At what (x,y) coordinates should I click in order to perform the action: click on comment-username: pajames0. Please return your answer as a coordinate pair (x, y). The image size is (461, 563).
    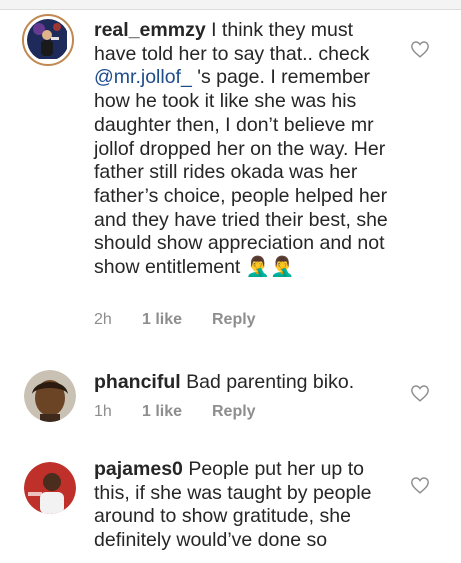
    Looking at the image, I should click on (138, 469).